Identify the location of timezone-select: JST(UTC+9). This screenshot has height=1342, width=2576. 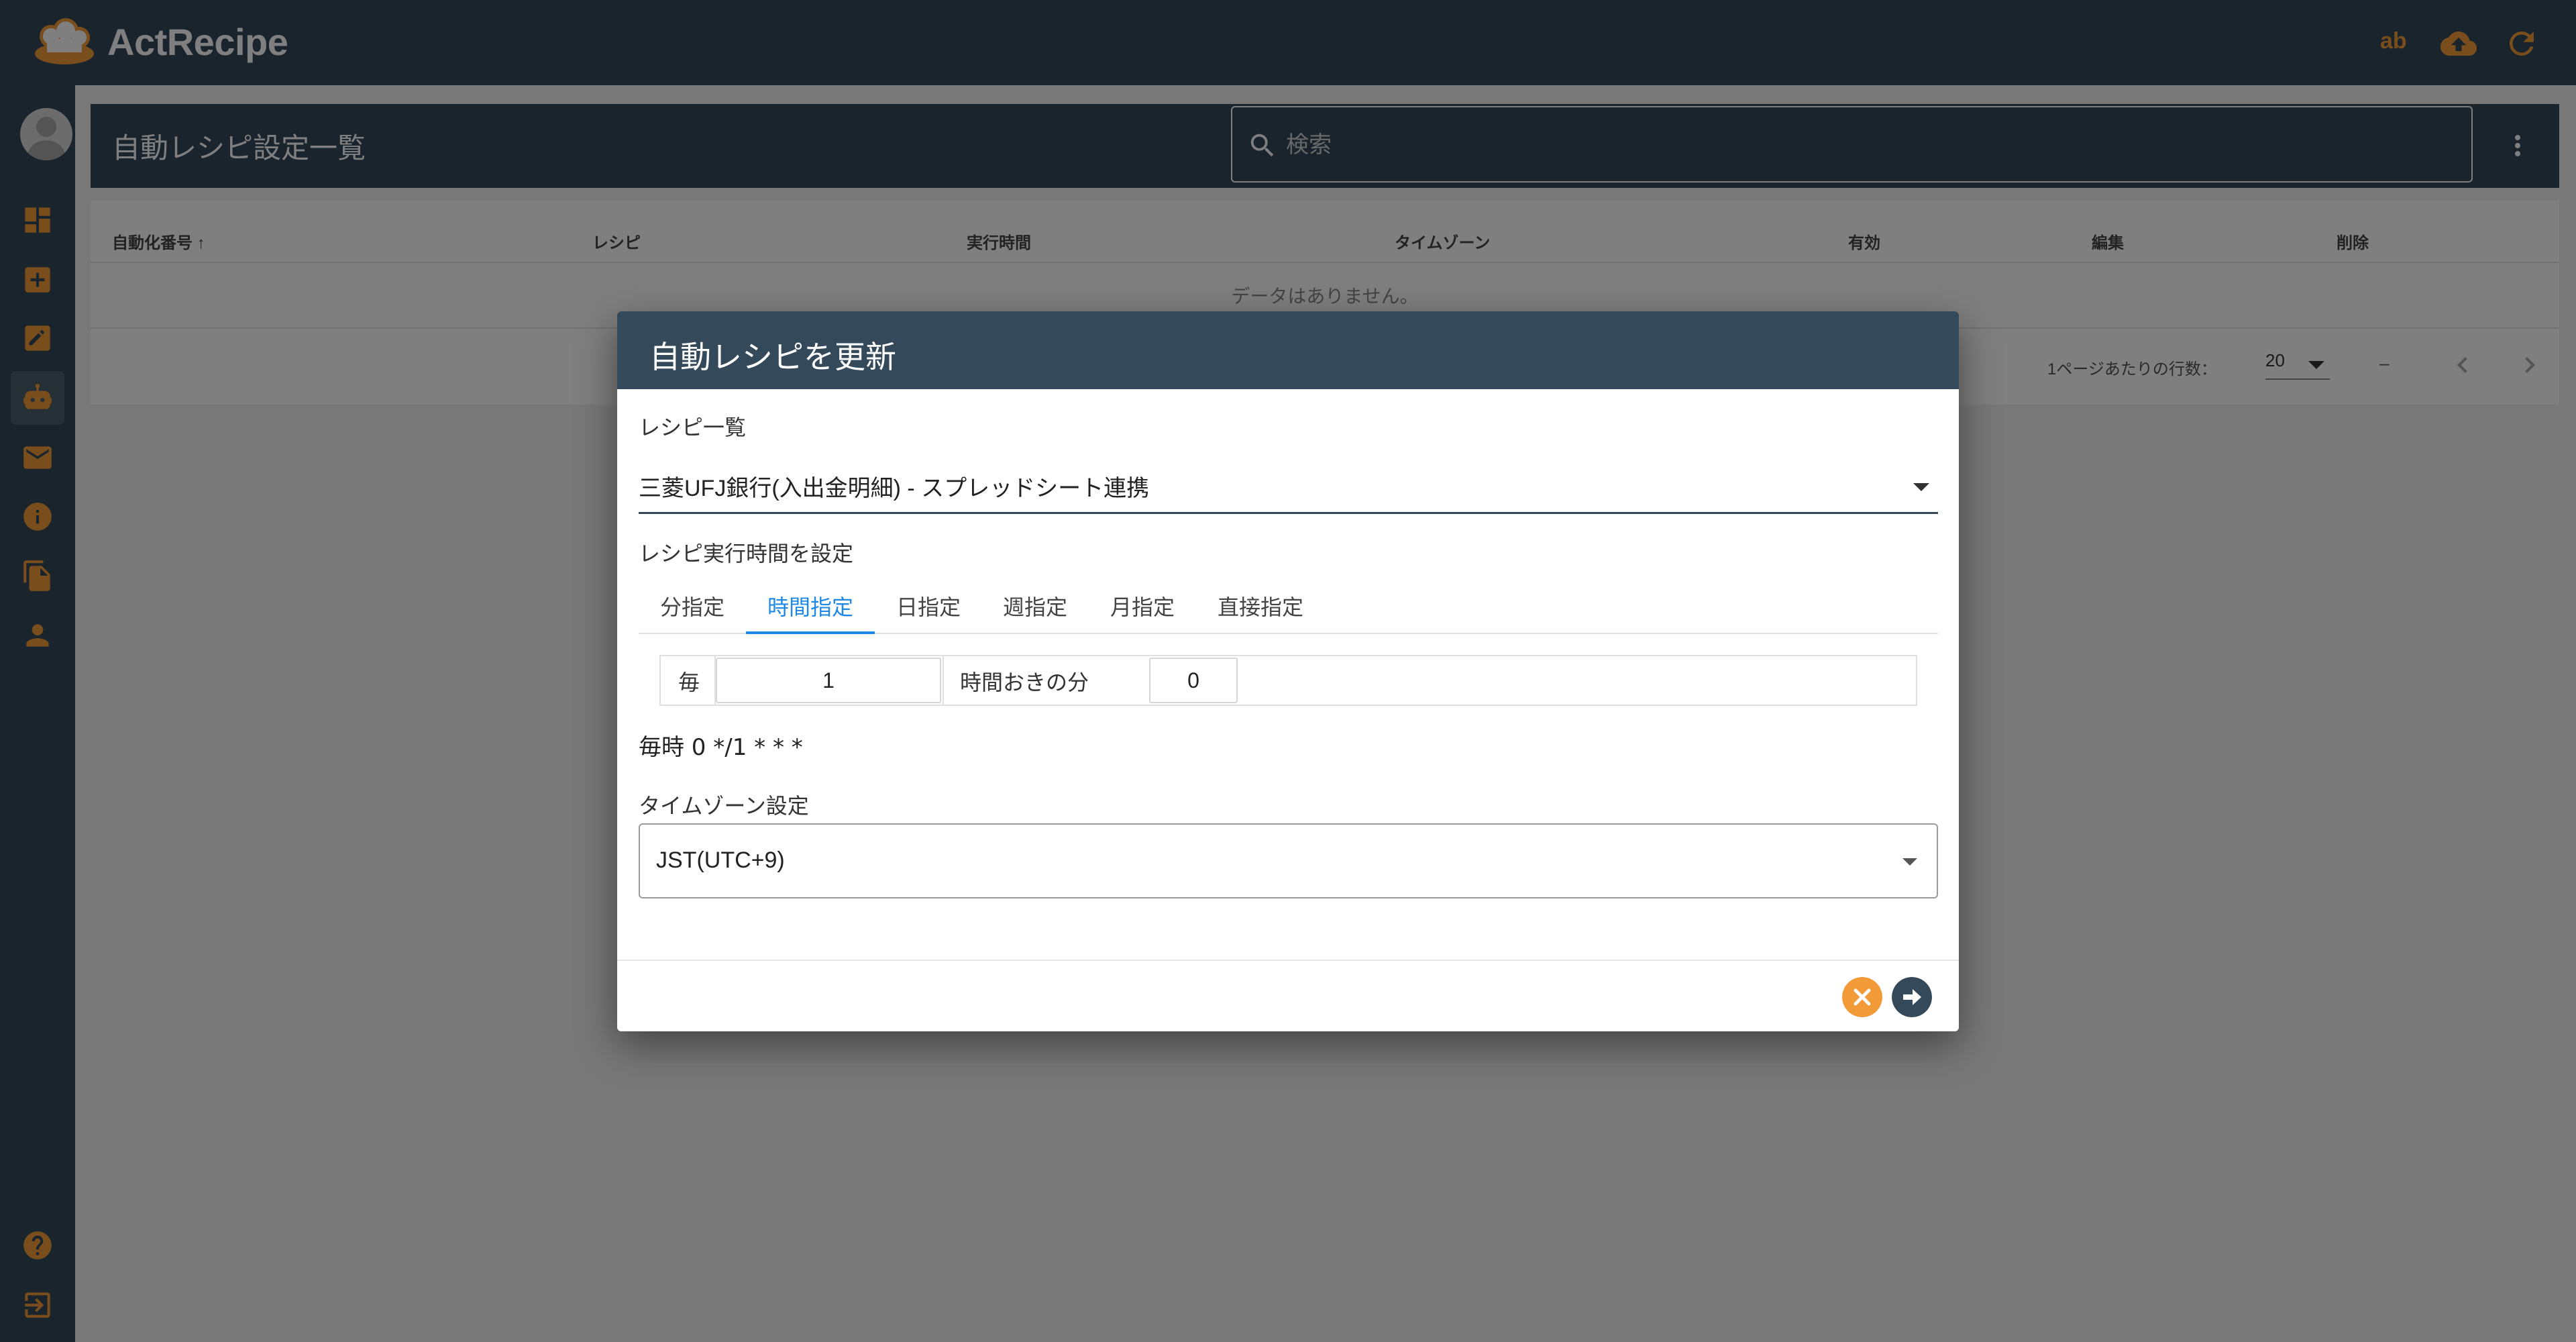
(1288, 860).